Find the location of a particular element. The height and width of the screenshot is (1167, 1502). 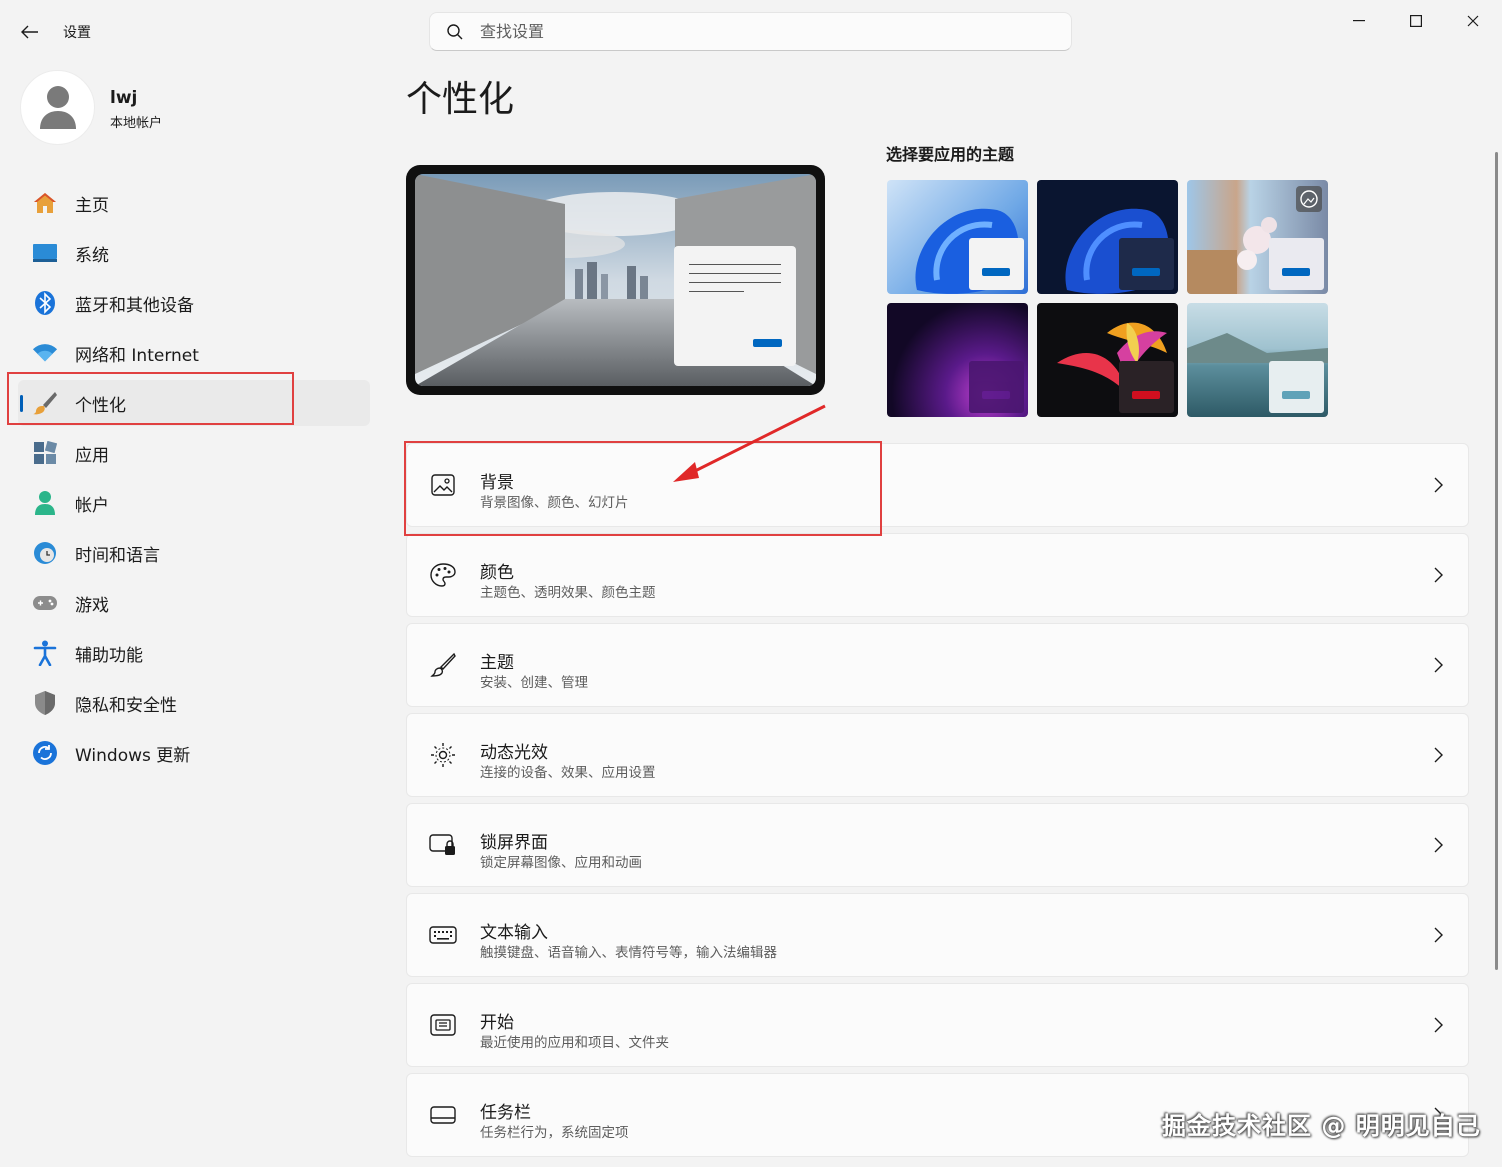

theme-tile-flow is located at coordinates (1257, 360).